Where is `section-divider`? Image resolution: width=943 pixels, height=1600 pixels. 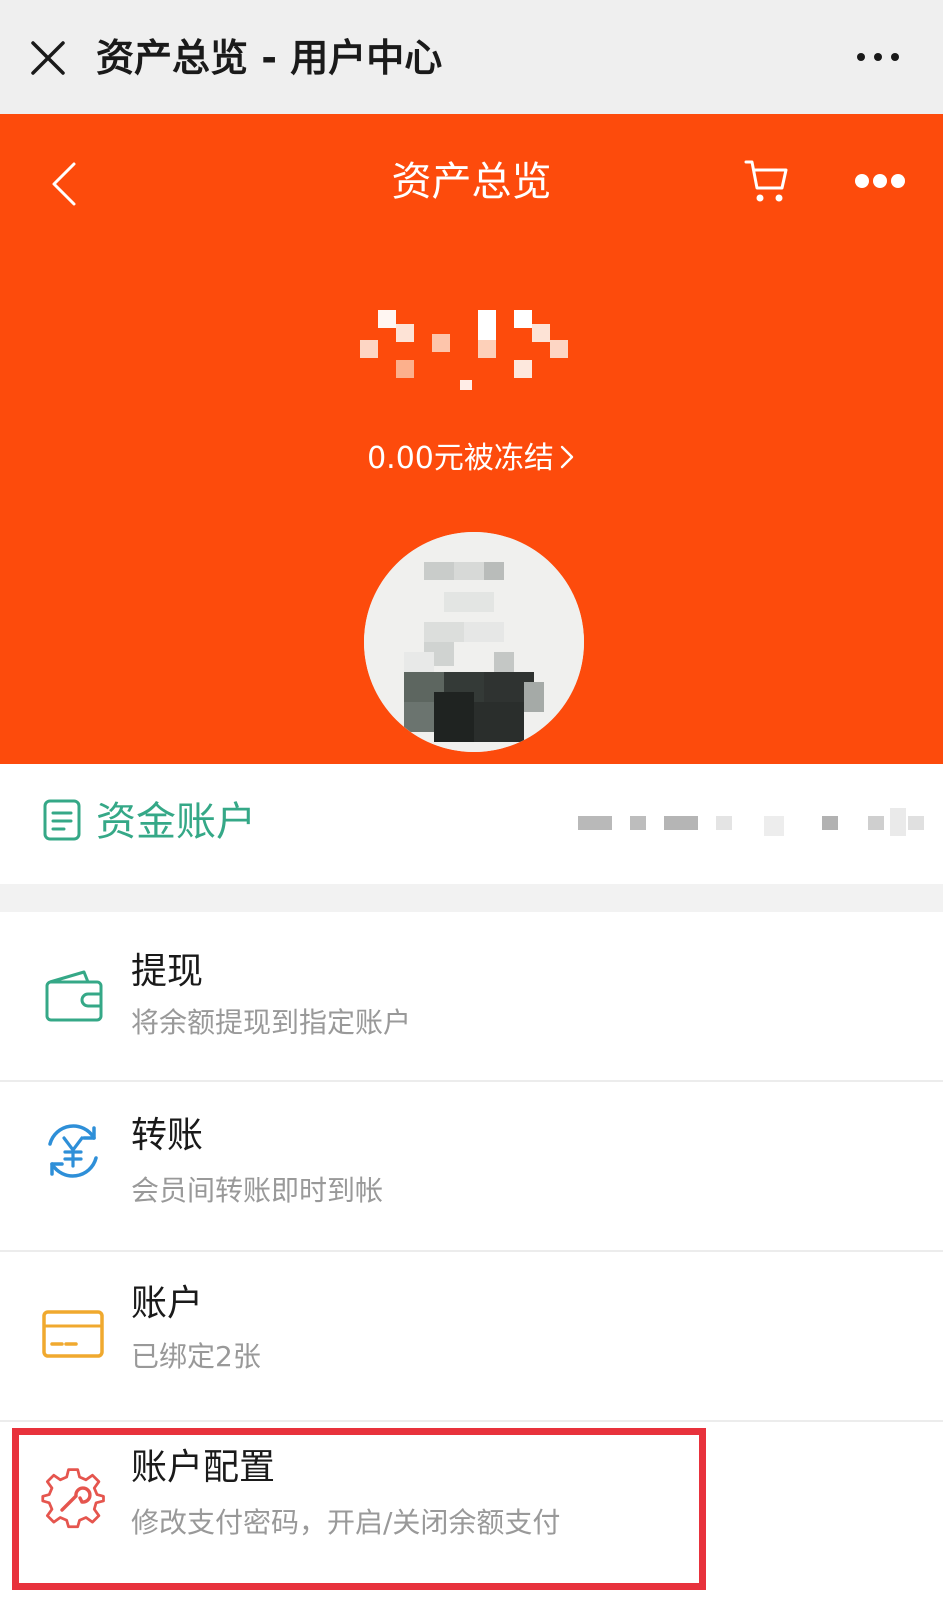 section-divider is located at coordinates (471, 898).